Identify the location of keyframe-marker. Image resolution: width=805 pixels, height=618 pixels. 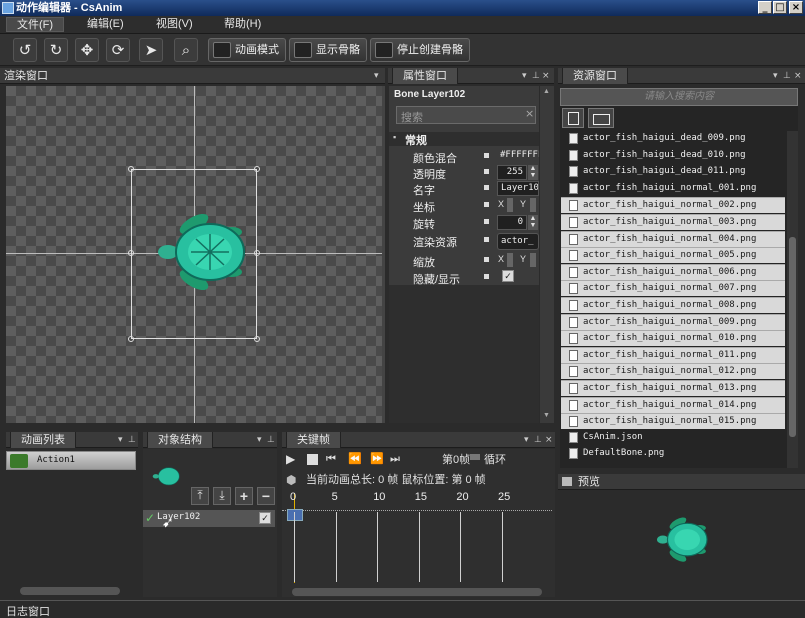
(295, 515).